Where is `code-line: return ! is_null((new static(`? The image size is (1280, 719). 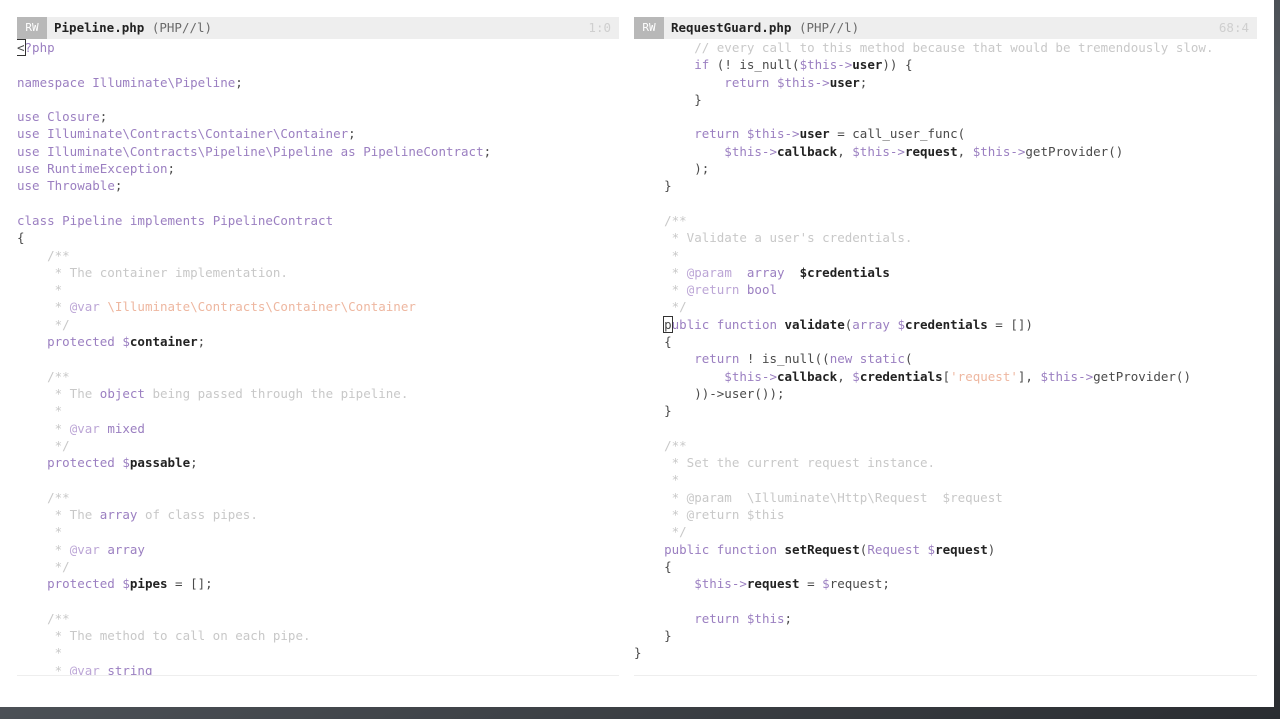 code-line: return ! is_null((new static( is located at coordinates (945, 358).